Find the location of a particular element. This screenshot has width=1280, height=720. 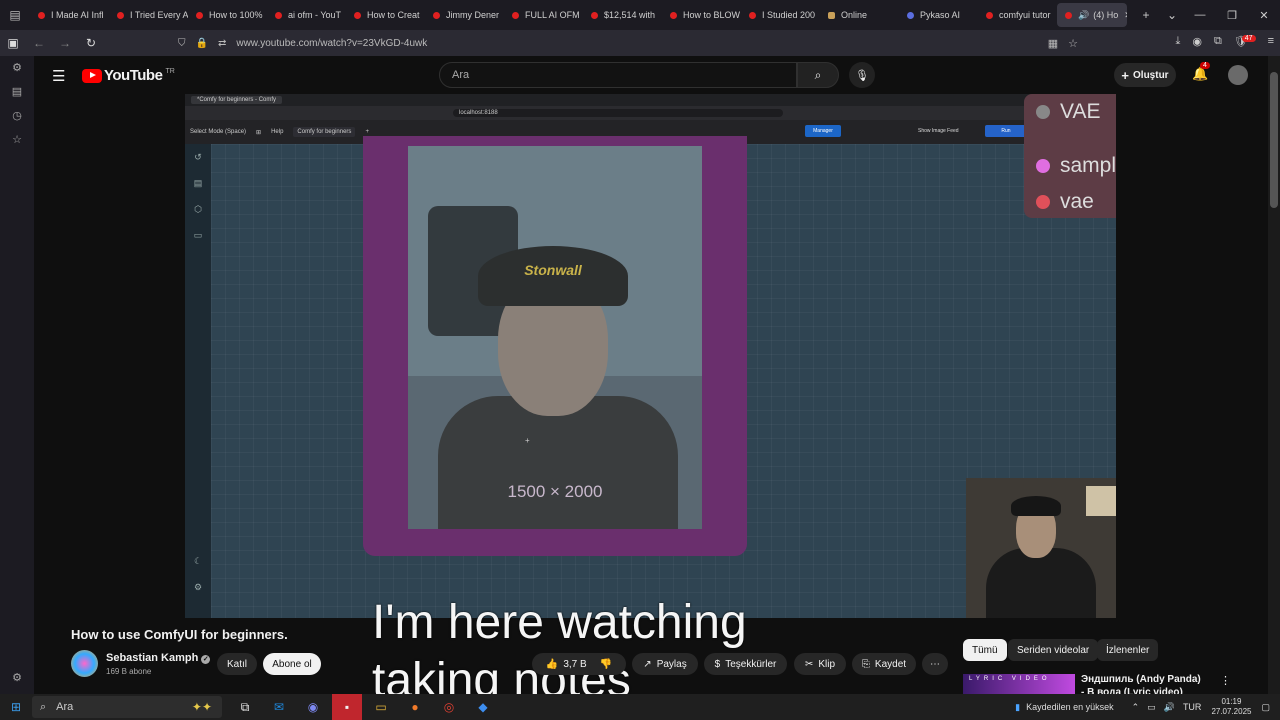

app-blue-icon: ◆ is located at coordinates (483, 707).